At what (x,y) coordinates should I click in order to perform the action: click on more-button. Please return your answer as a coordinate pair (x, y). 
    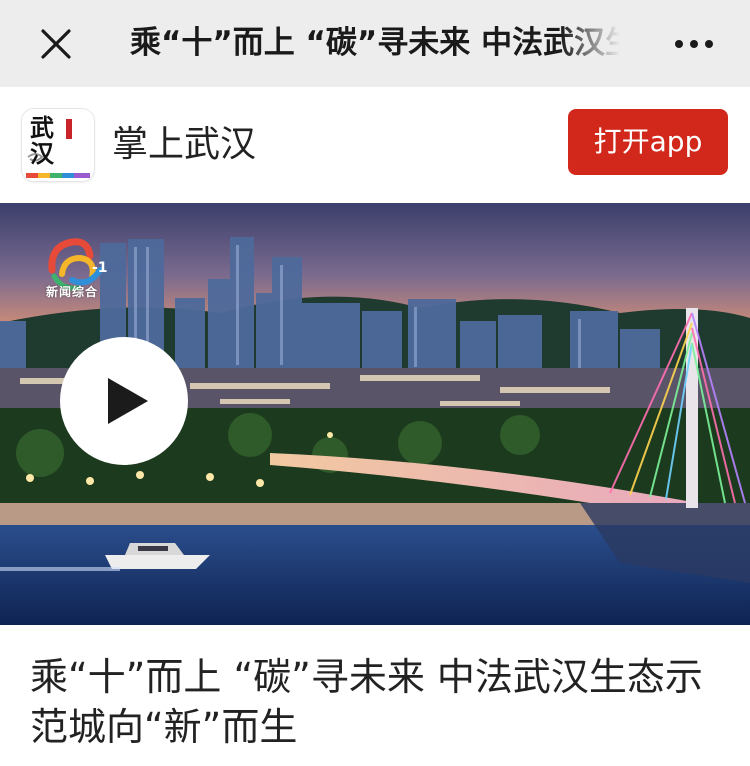
    Looking at the image, I should click on (694, 44).